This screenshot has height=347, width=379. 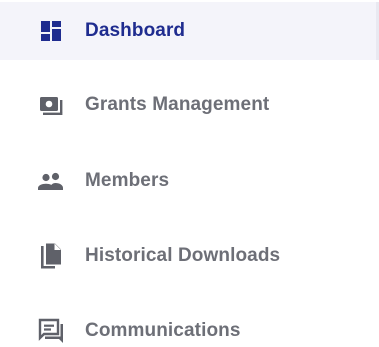 I want to click on grants-icon, so click(x=51, y=105).